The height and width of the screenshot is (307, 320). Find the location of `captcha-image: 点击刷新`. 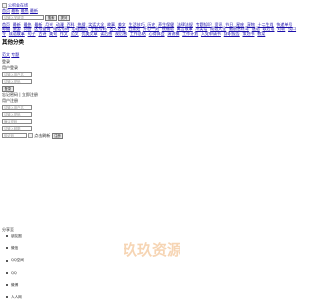

captcha-image: 点击刷新 is located at coordinates (39, 135).